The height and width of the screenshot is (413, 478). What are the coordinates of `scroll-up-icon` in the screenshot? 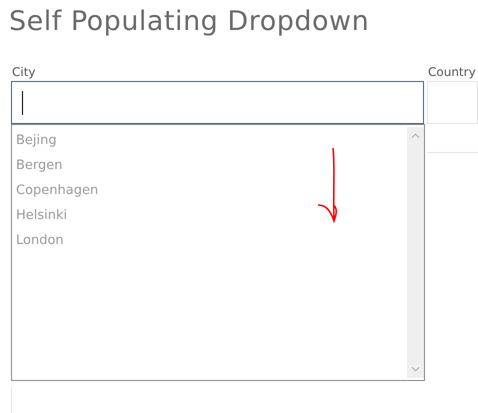 It's located at (415, 136).